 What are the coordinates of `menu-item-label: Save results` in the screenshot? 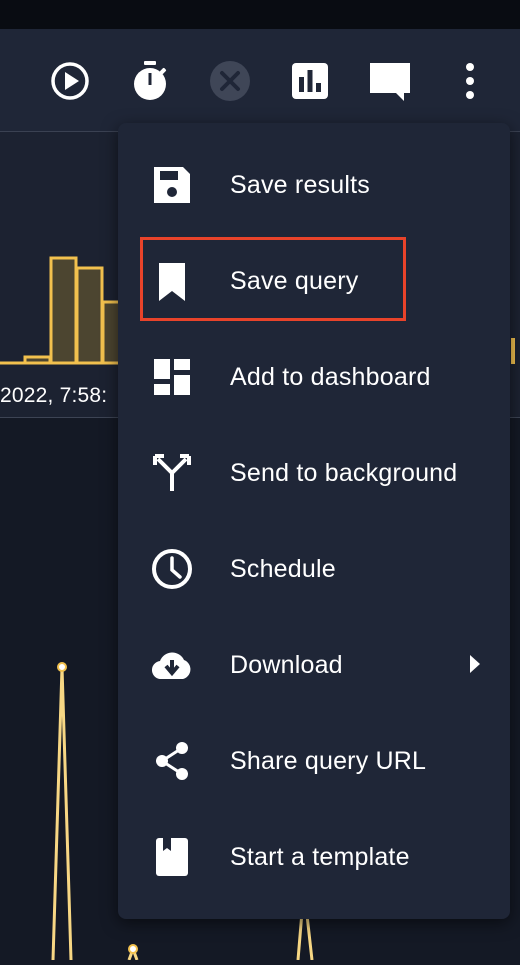 It's located at (300, 185).